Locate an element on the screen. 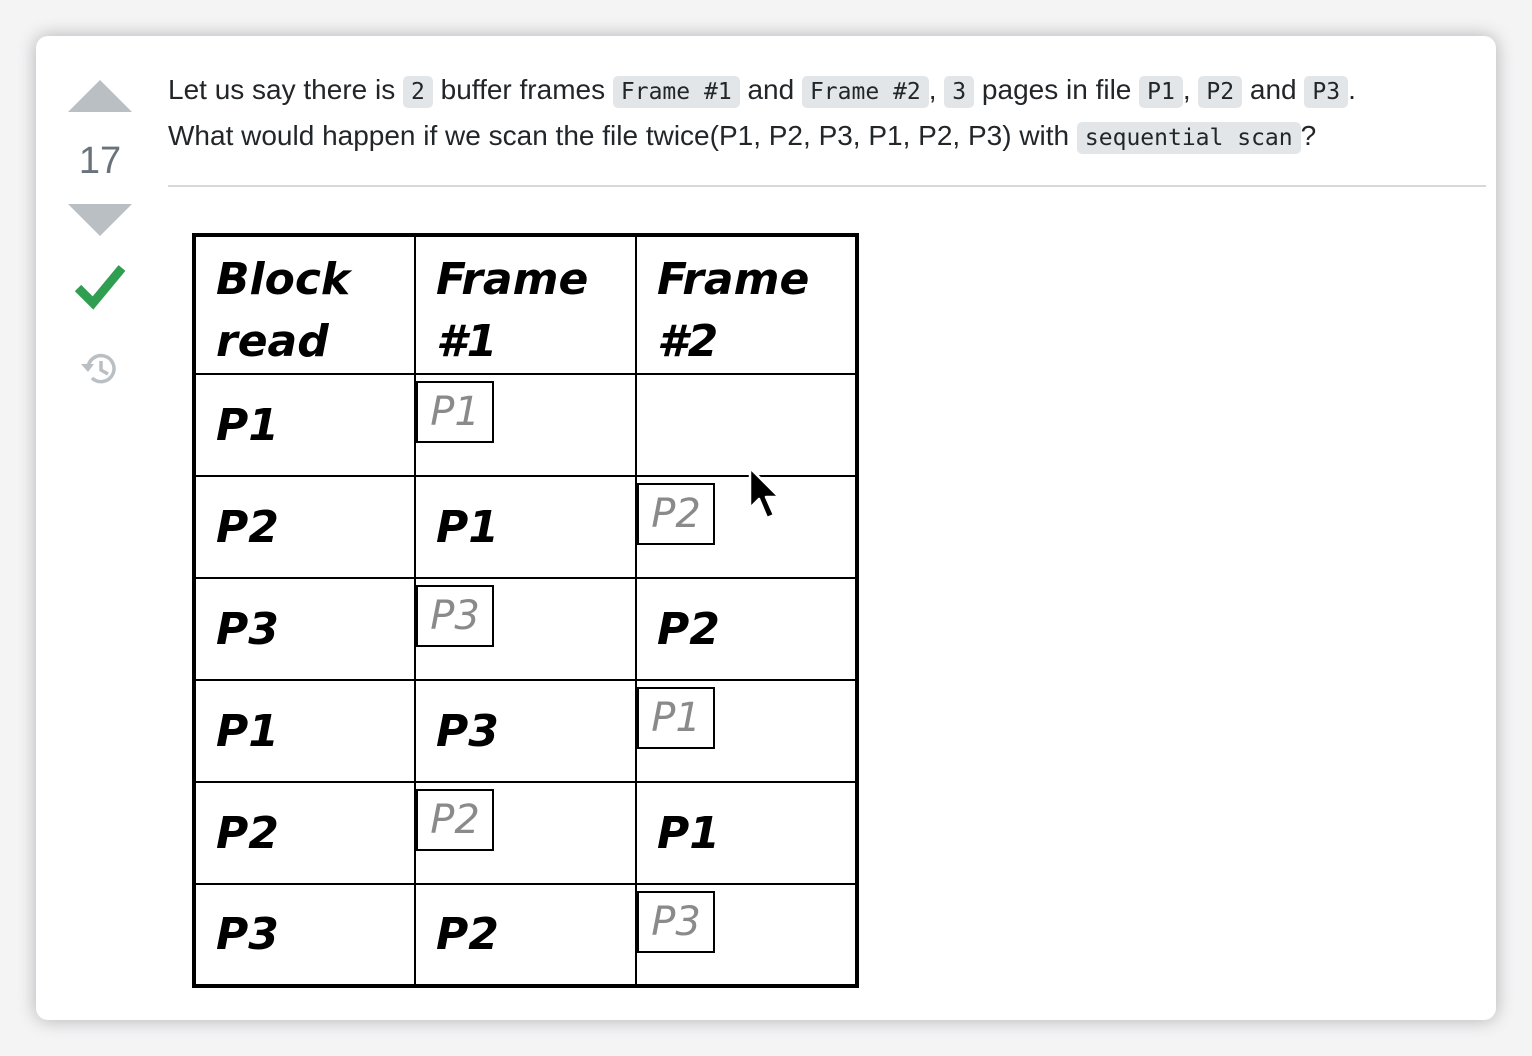 This screenshot has height=1056, width=1532. table-header-cell: Block read is located at coordinates (304, 304).